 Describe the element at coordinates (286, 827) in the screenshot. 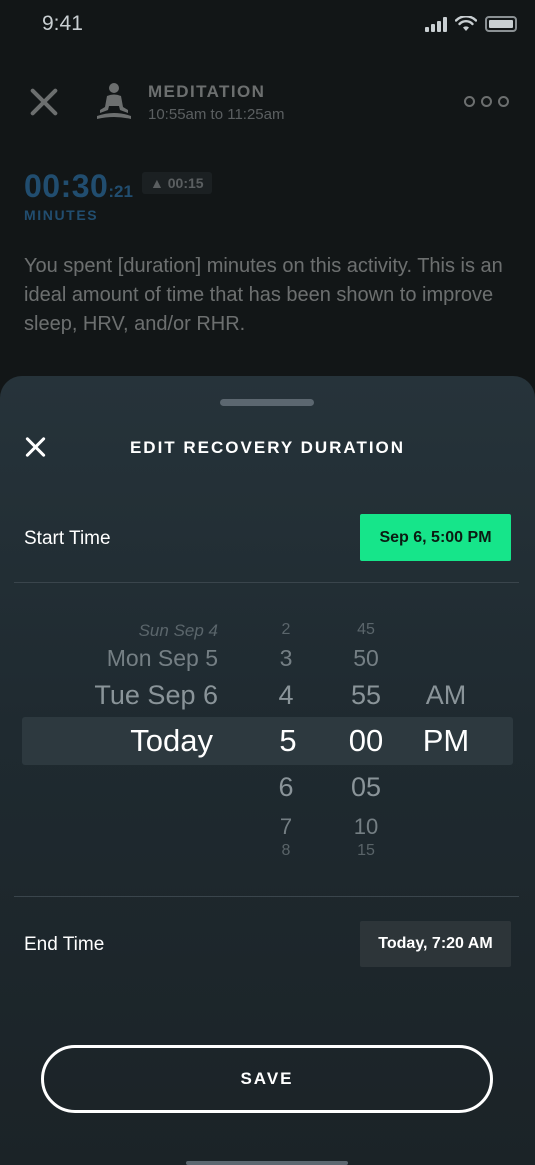

I see `picker-hour-item: 7` at that location.